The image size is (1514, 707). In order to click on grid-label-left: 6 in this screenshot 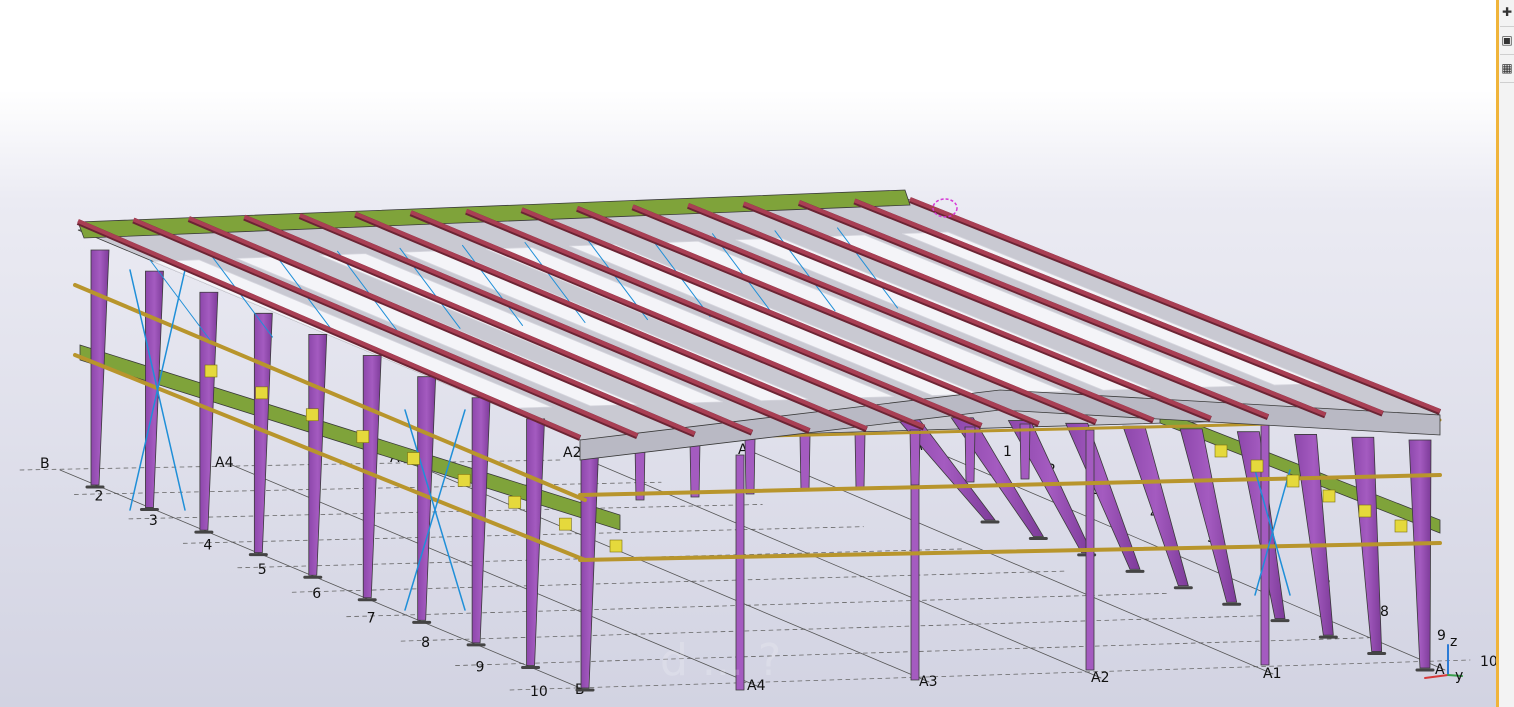, I will do `click(316, 594)`.